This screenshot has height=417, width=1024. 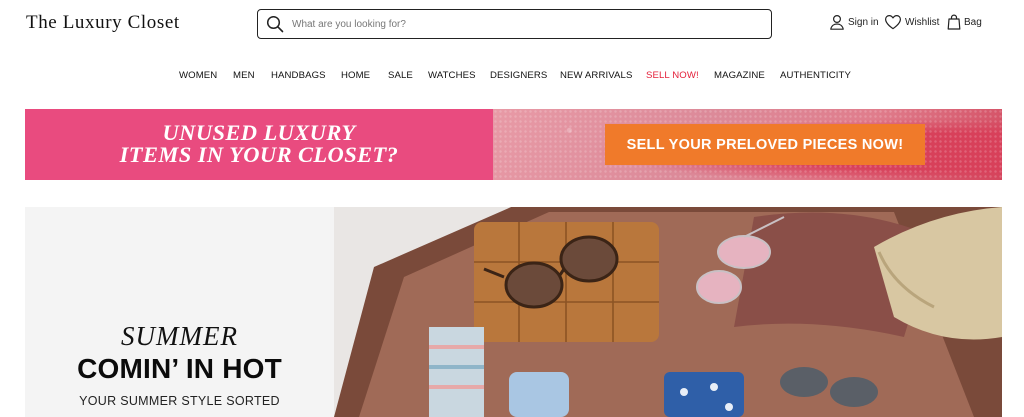 What do you see at coordinates (298, 75) in the screenshot?
I see `nav-item-handbags: HANDBAGS` at bounding box center [298, 75].